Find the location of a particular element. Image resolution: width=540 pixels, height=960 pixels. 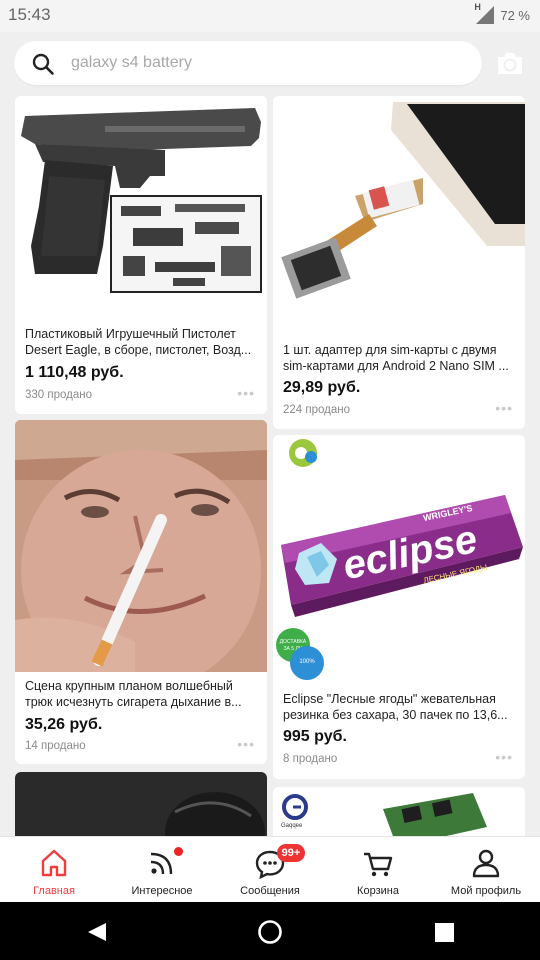

product-sold-count: 8 продано is located at coordinates (310, 759).